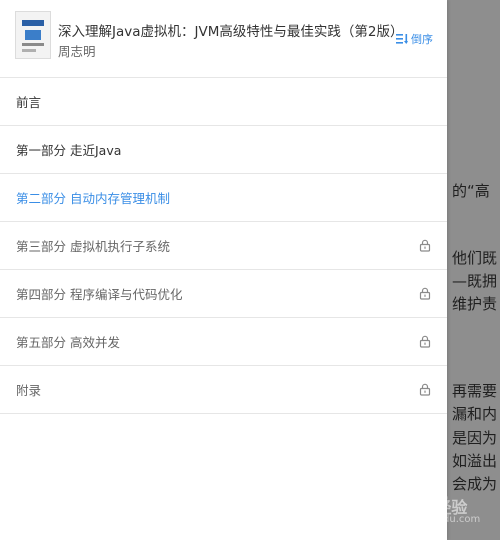  What do you see at coordinates (223, 342) in the screenshot?
I see `toc-item-part-5: 第五部分 高效并发` at bounding box center [223, 342].